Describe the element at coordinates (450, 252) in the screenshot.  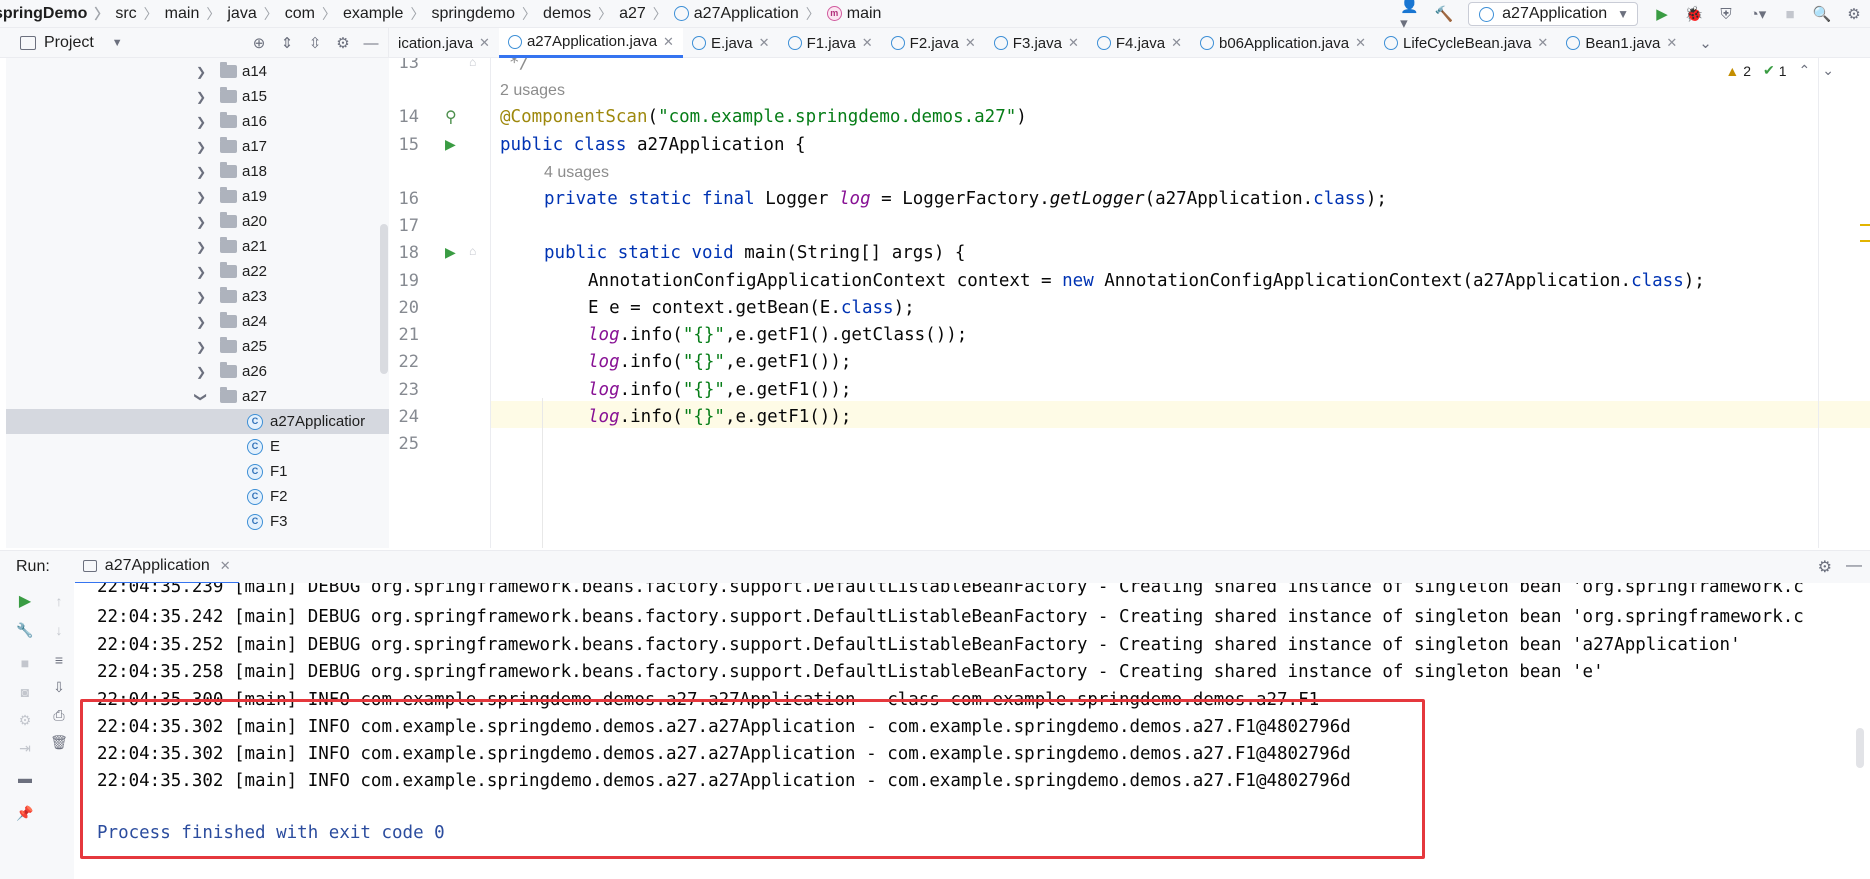
I see `run-gutter-icon: ▶` at that location.